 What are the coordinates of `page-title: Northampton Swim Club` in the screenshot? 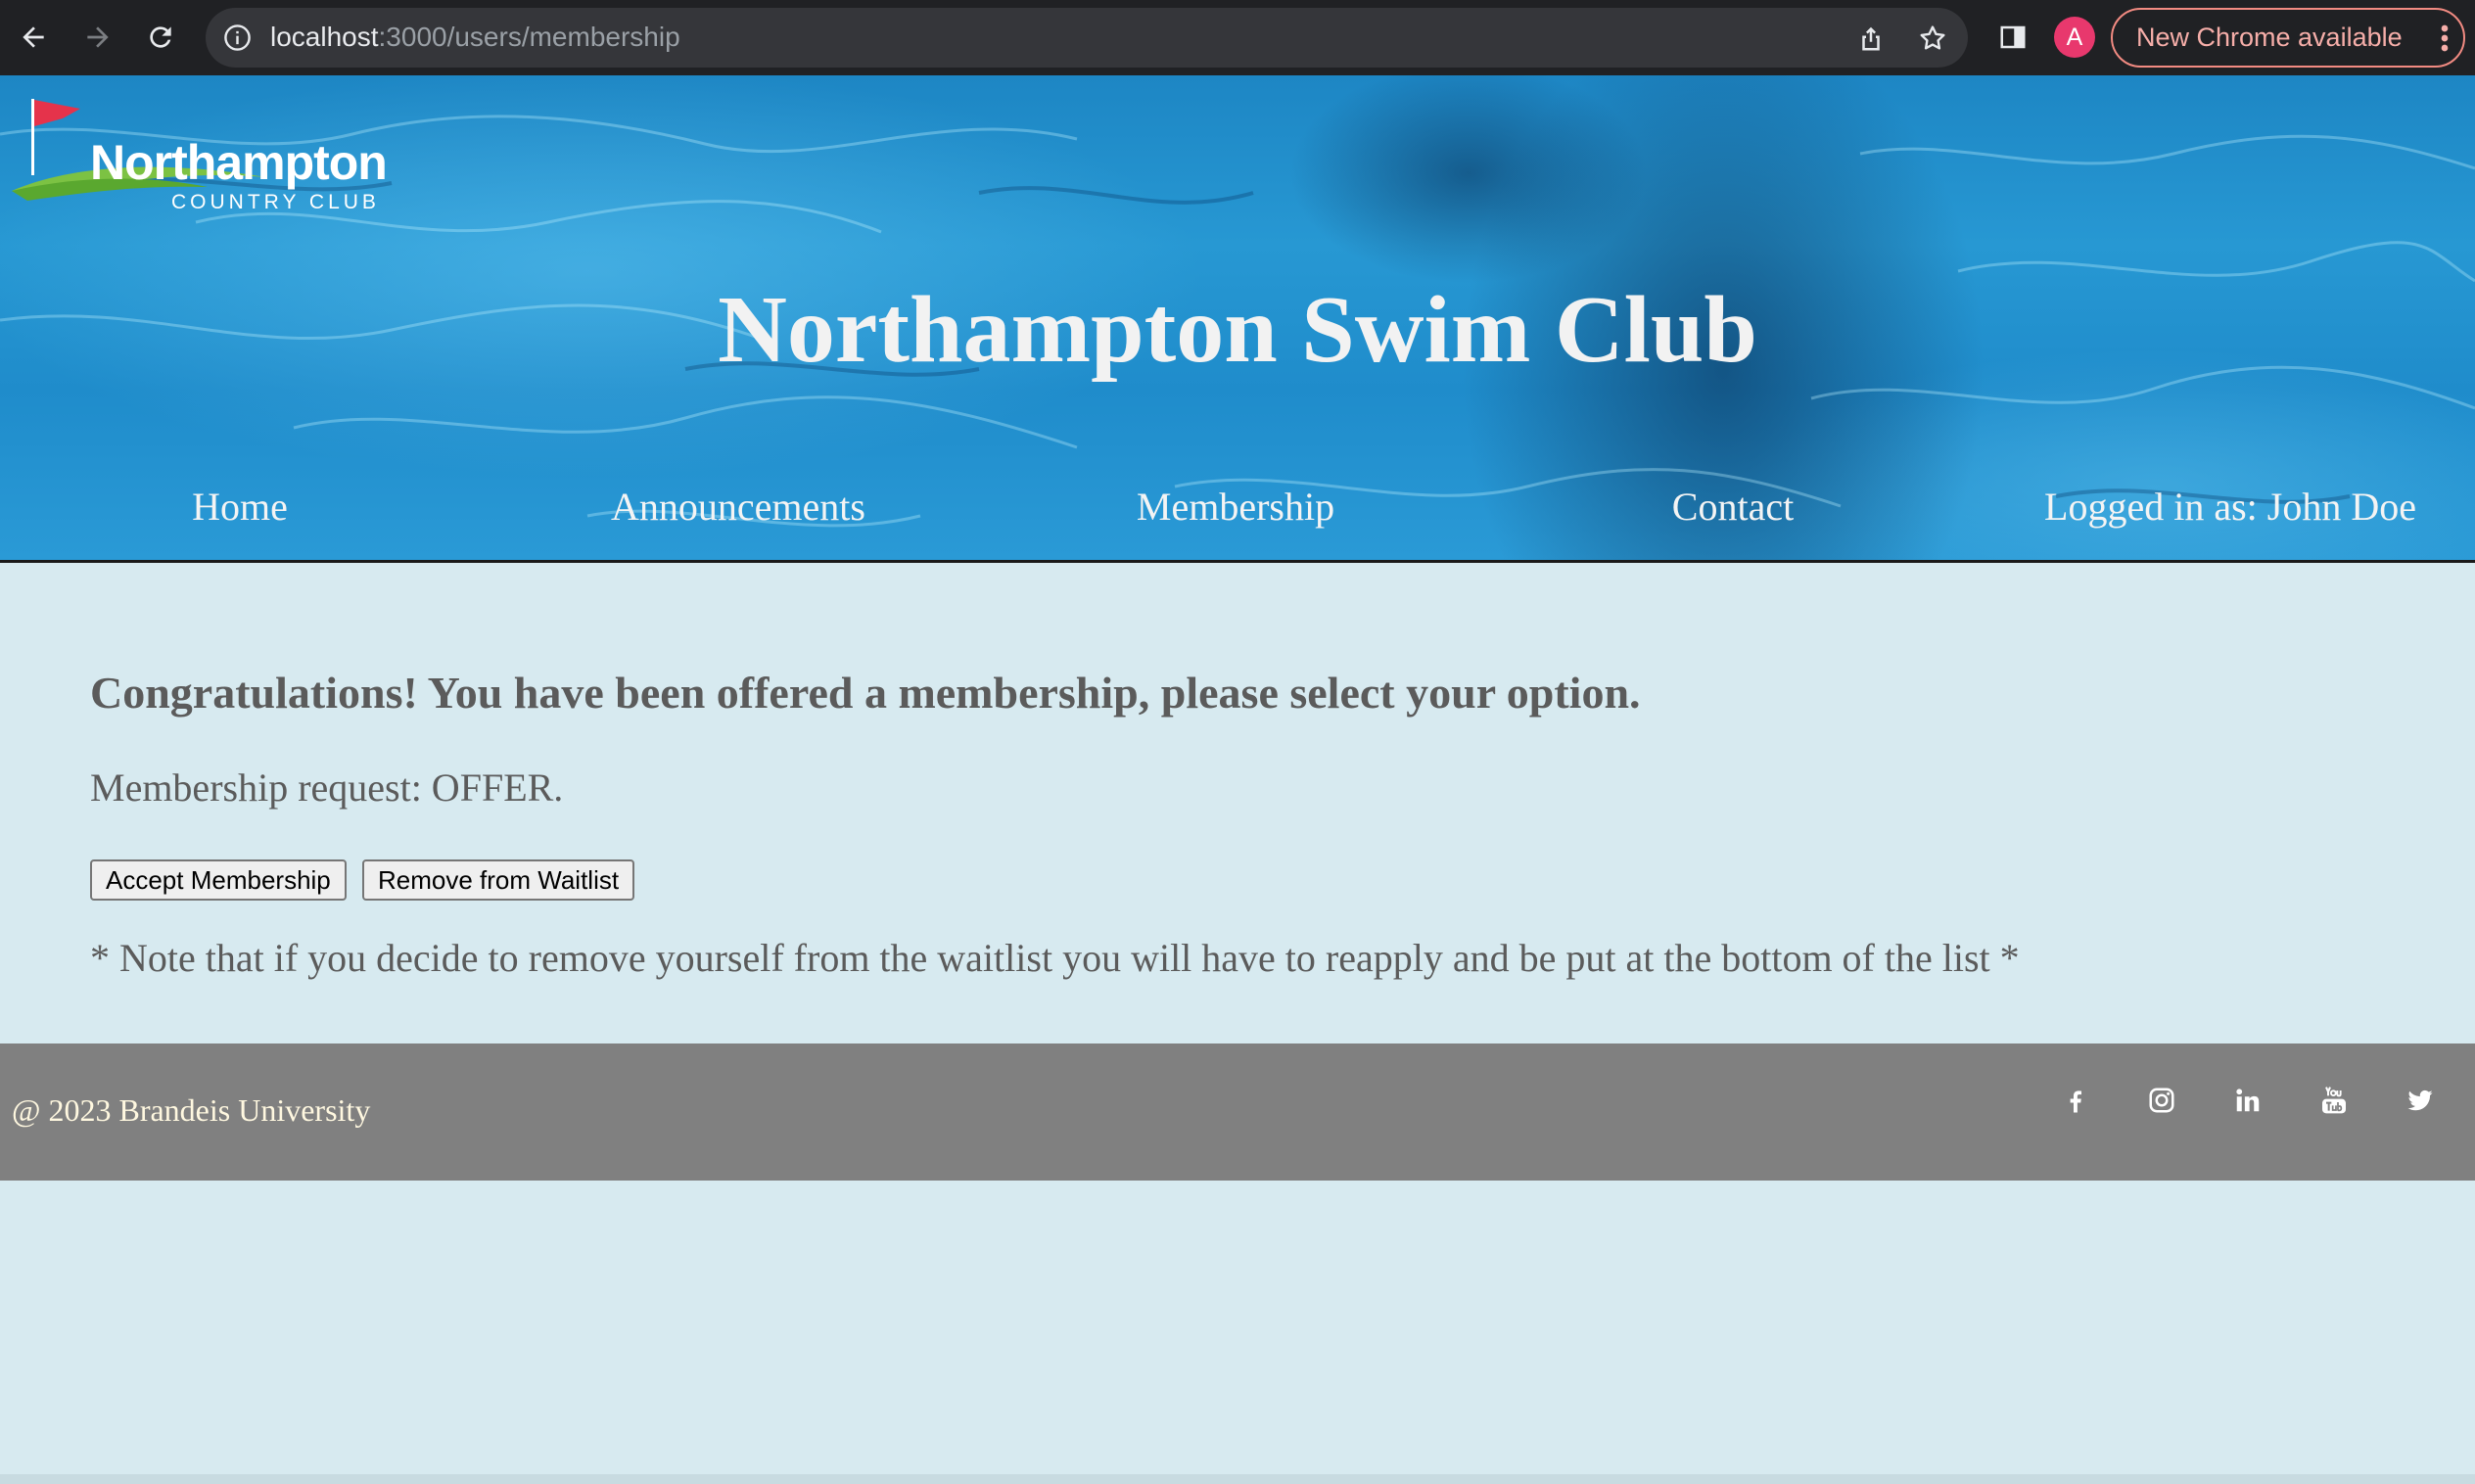 It's located at (1237, 330).